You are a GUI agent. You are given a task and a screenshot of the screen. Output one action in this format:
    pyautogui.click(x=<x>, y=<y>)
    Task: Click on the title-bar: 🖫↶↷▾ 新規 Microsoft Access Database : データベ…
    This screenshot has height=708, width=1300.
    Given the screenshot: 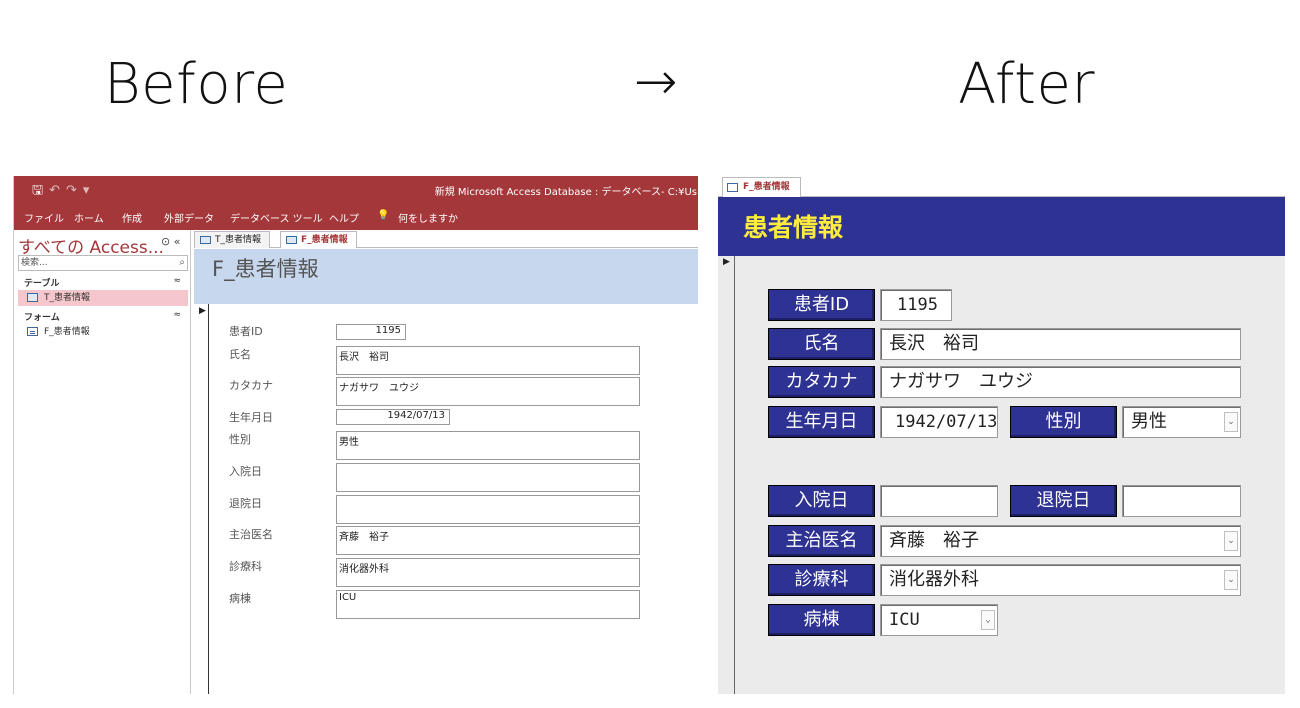 What is the action you would take?
    pyautogui.click(x=356, y=189)
    